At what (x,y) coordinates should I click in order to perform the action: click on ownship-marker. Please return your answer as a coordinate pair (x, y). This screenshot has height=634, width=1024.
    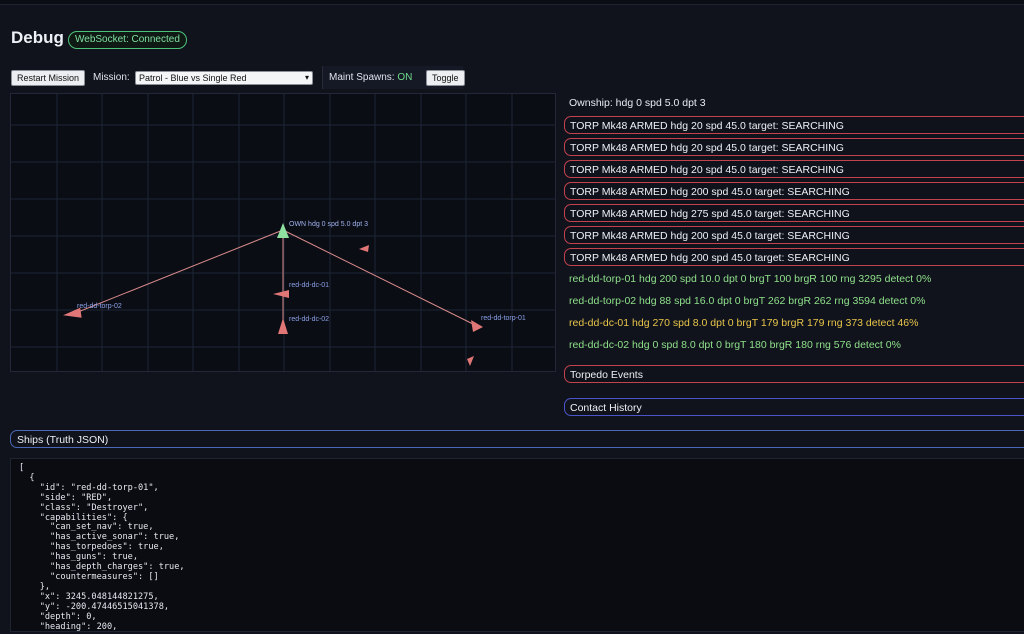
    Looking at the image, I should click on (283, 230).